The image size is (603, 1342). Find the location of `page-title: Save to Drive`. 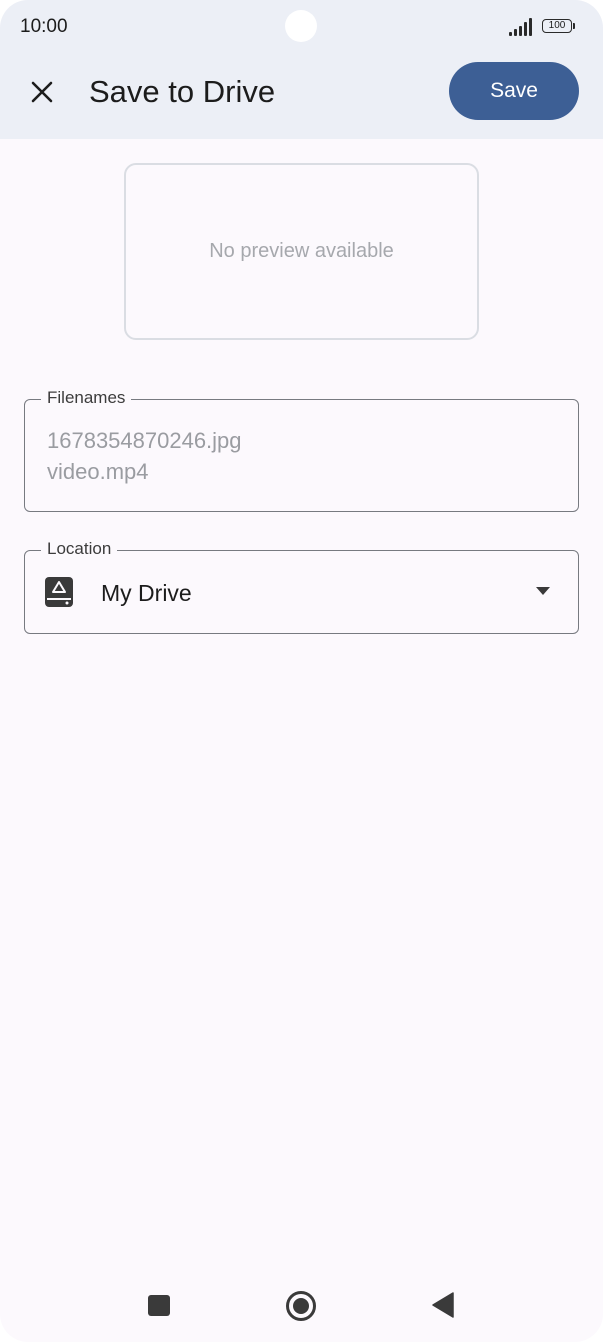

page-title: Save to Drive is located at coordinates (182, 91).